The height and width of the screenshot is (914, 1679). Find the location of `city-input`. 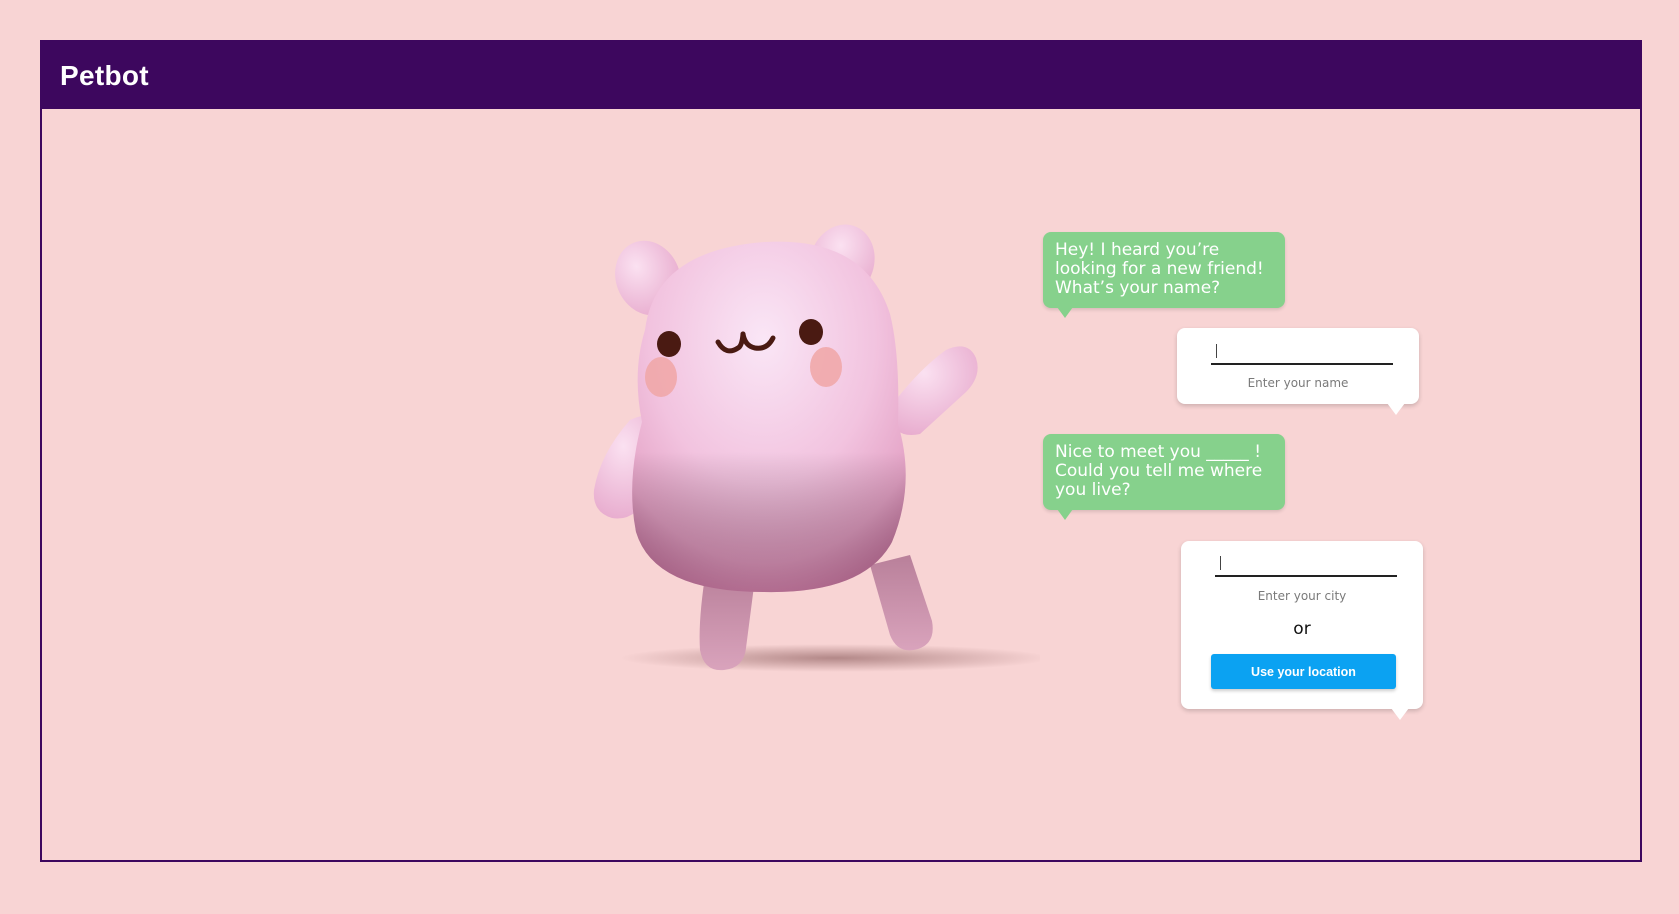

city-input is located at coordinates (1306, 564).